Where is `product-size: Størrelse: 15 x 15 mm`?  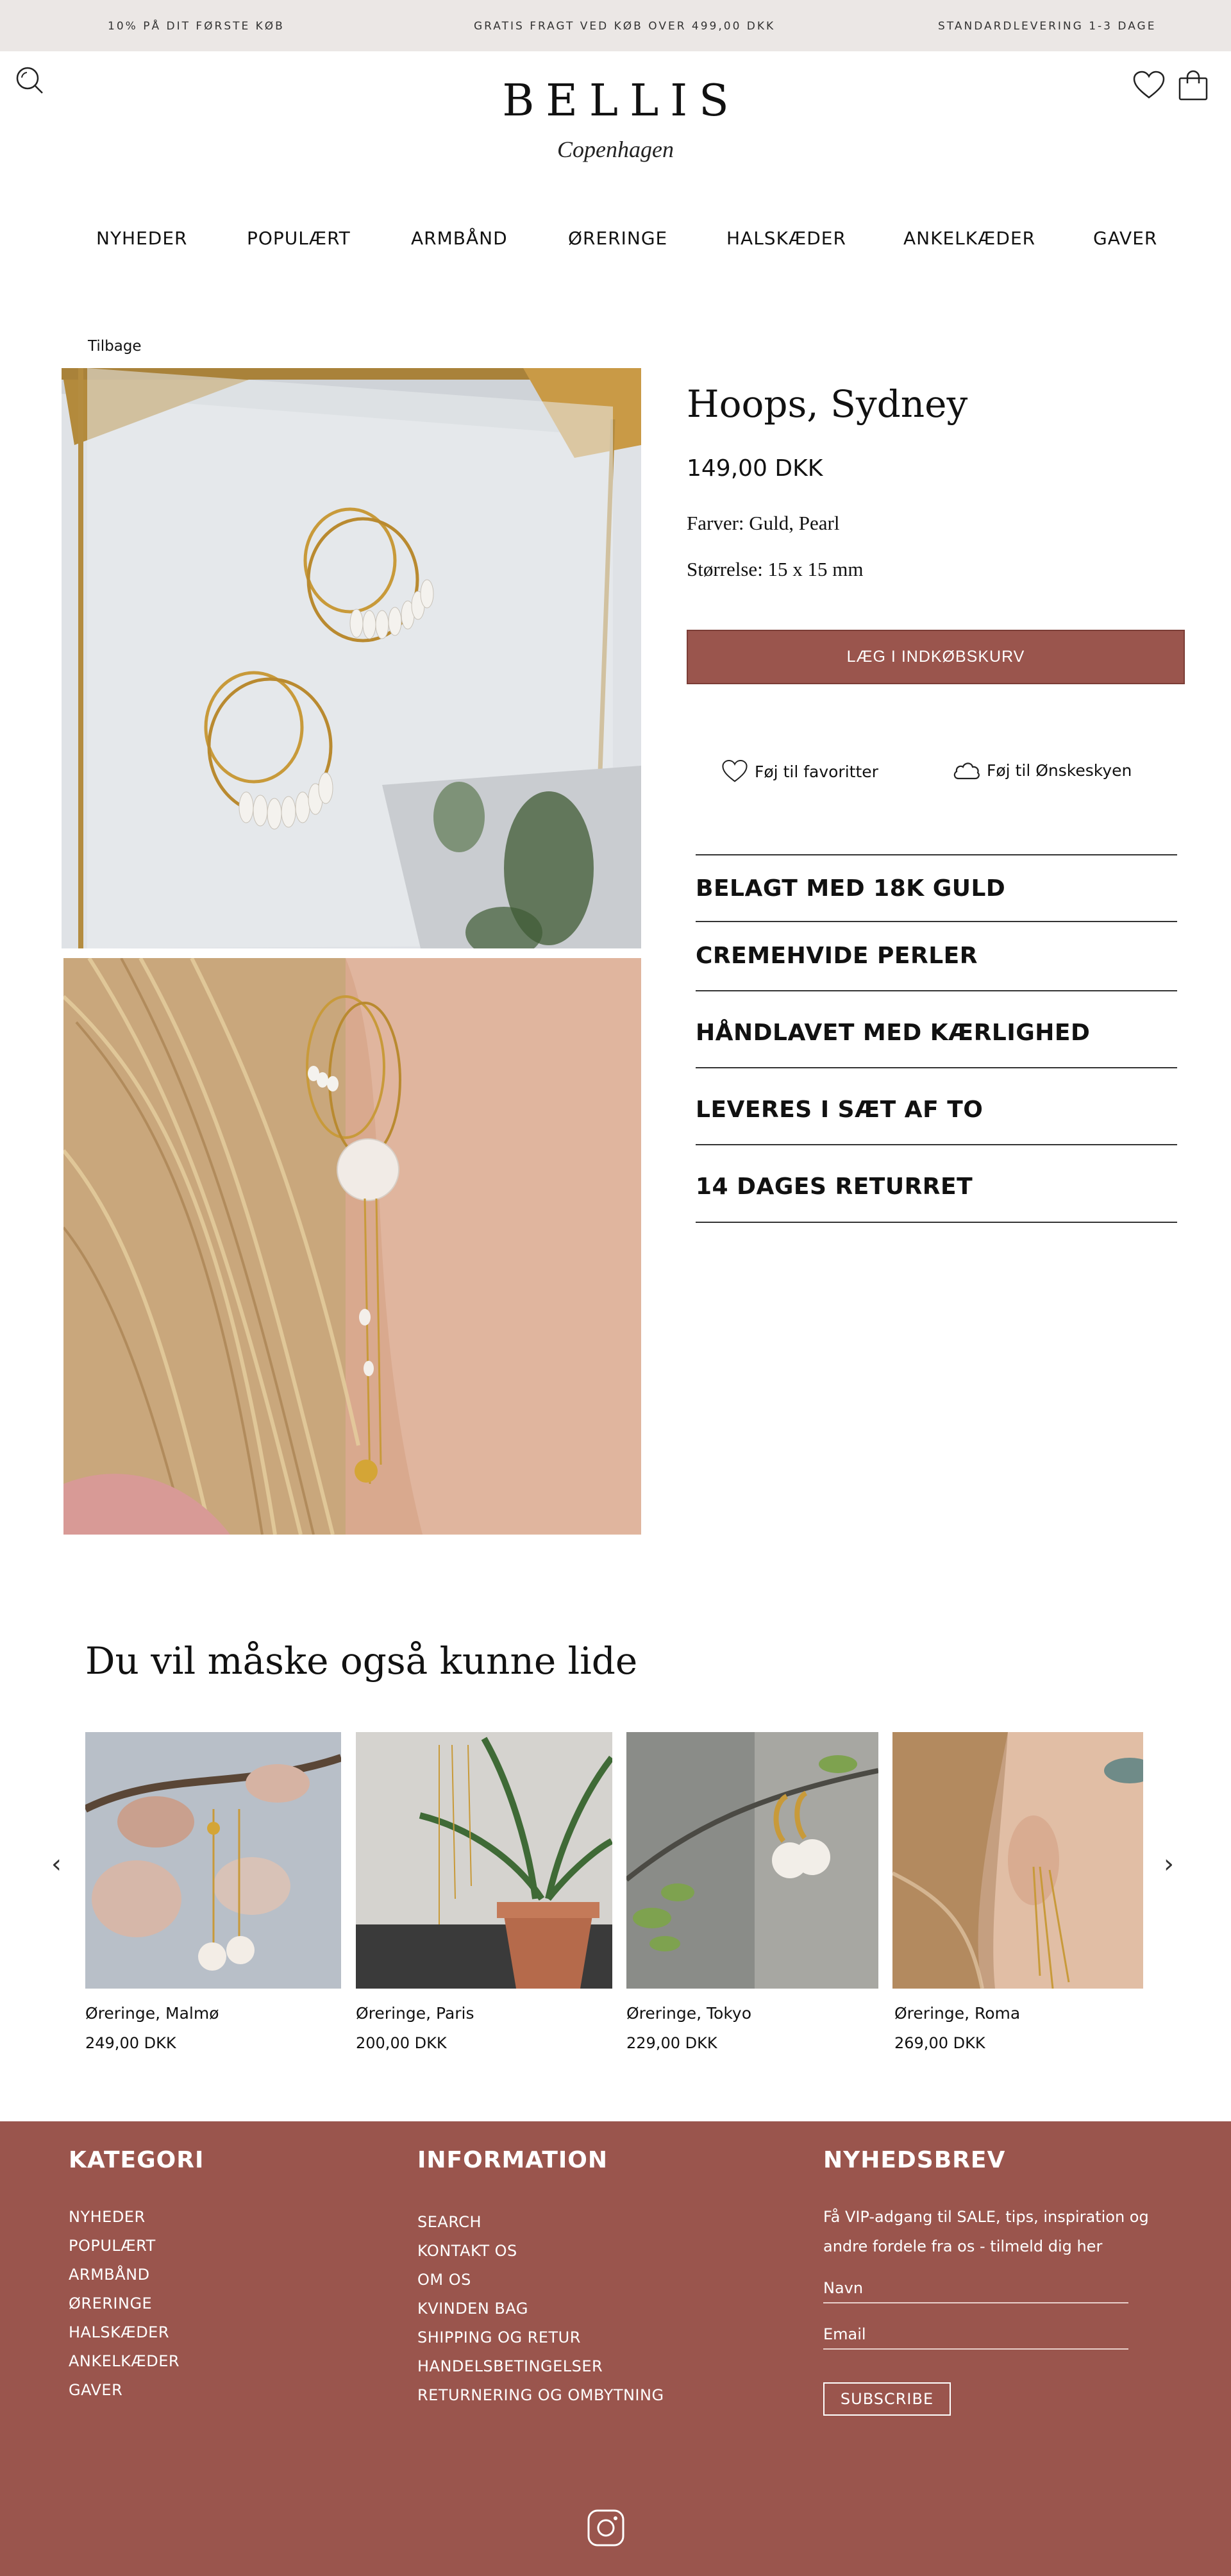 product-size: Størrelse: 15 x 15 mm is located at coordinates (775, 569).